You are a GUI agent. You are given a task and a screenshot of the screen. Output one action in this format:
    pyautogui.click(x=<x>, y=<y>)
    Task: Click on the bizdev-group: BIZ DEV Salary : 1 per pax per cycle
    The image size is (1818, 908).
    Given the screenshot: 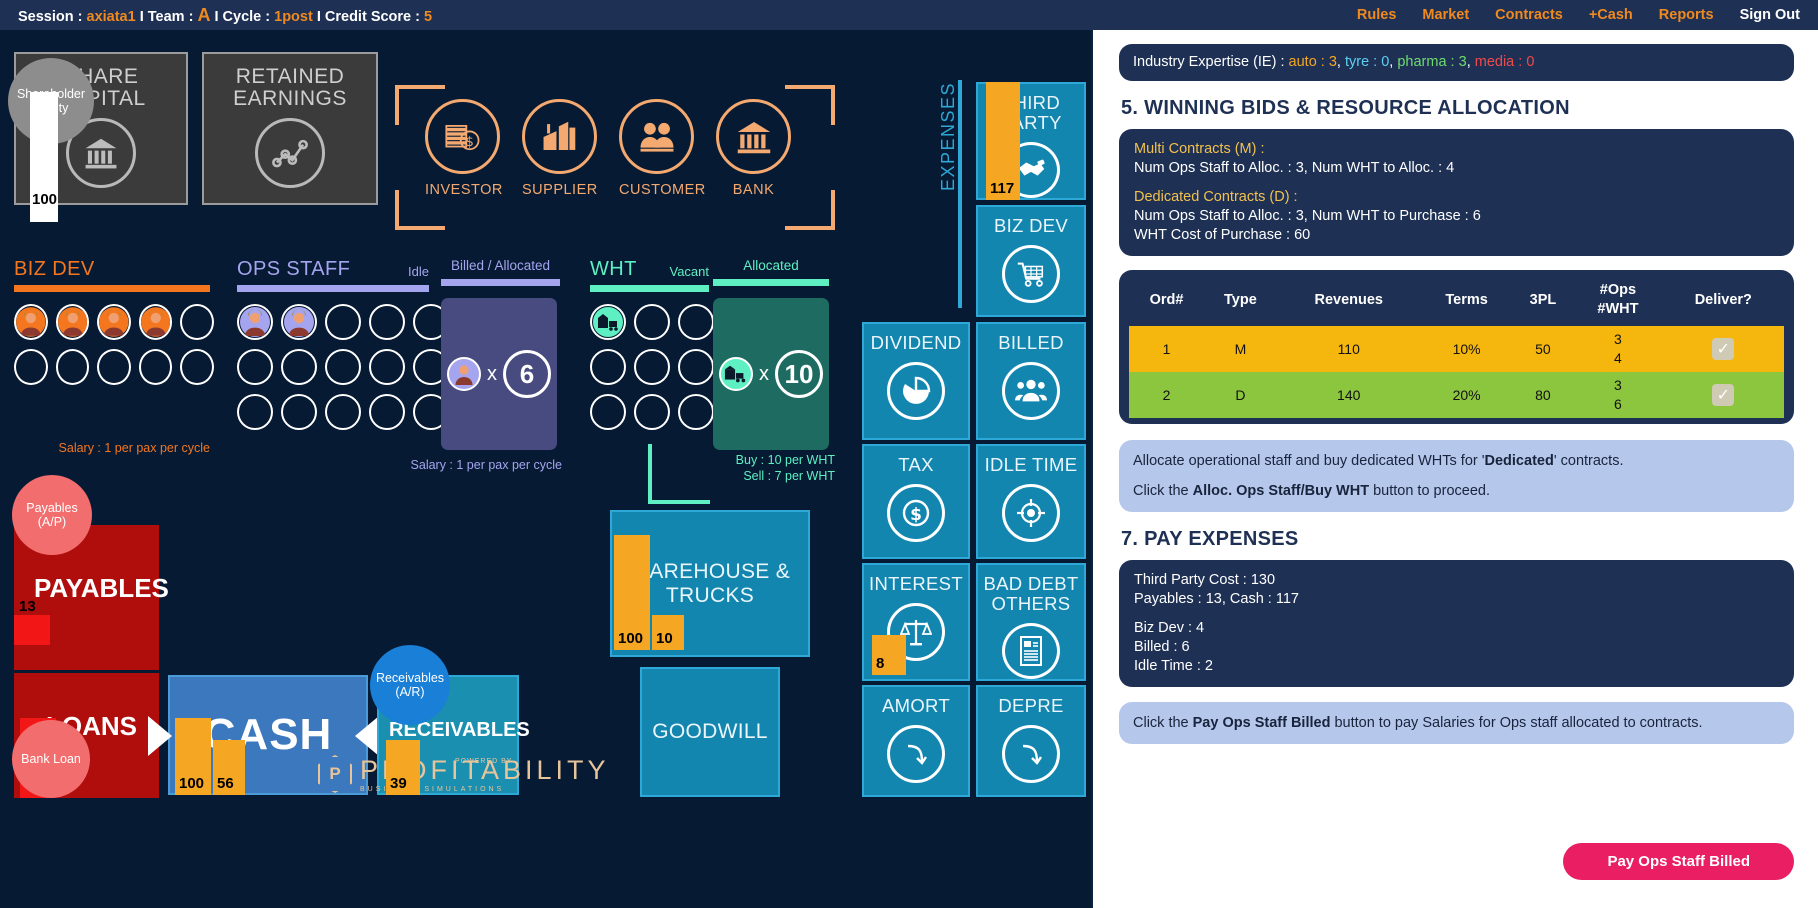 What is the action you would take?
    pyautogui.click(x=114, y=356)
    